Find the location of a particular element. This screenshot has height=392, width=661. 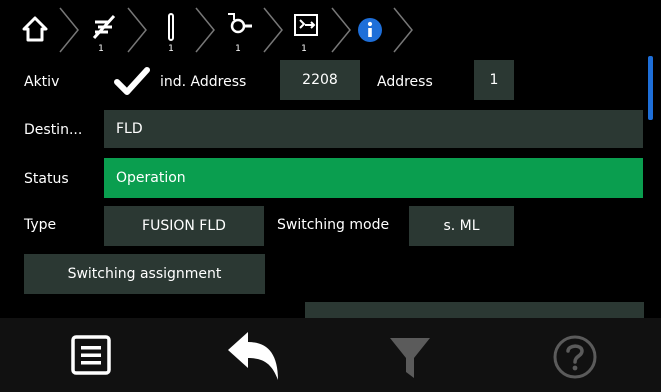

type-label: Type is located at coordinates (40, 225).